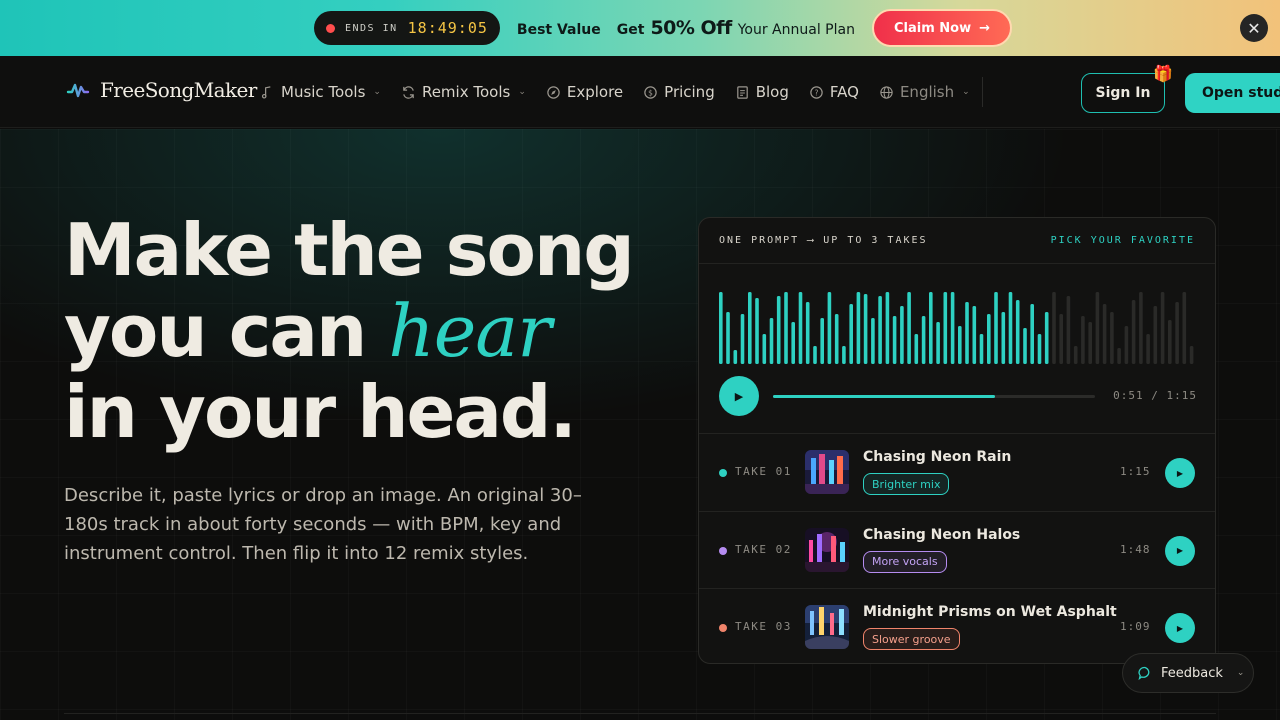  I want to click on take-dot, so click(723, 473).